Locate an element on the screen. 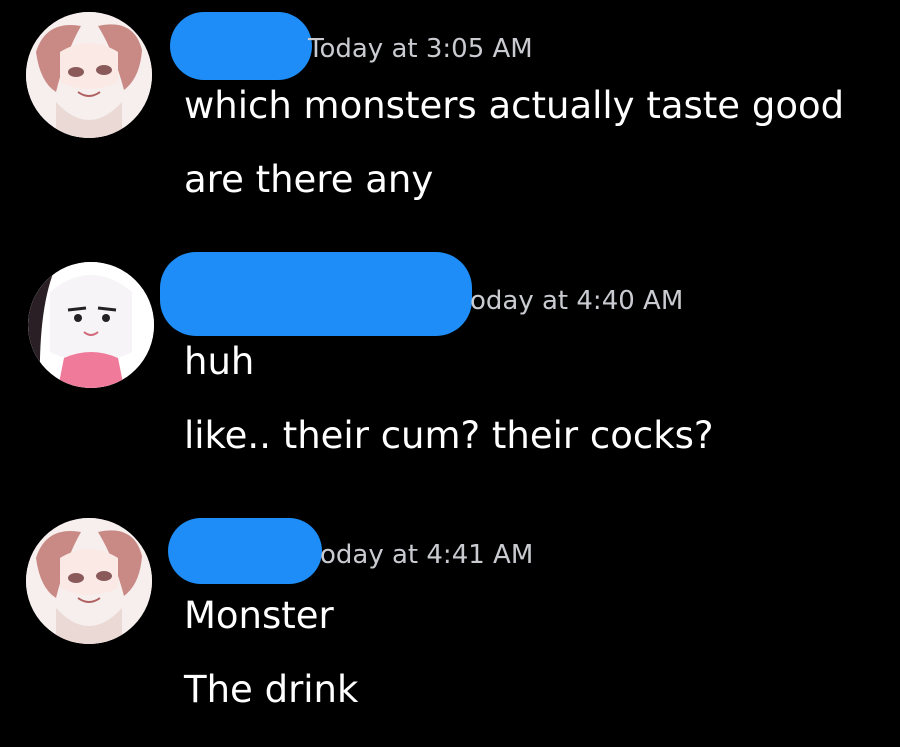 Image resolution: width=900 pixels, height=747 pixels. message-text: The drink is located at coordinates (271, 689).